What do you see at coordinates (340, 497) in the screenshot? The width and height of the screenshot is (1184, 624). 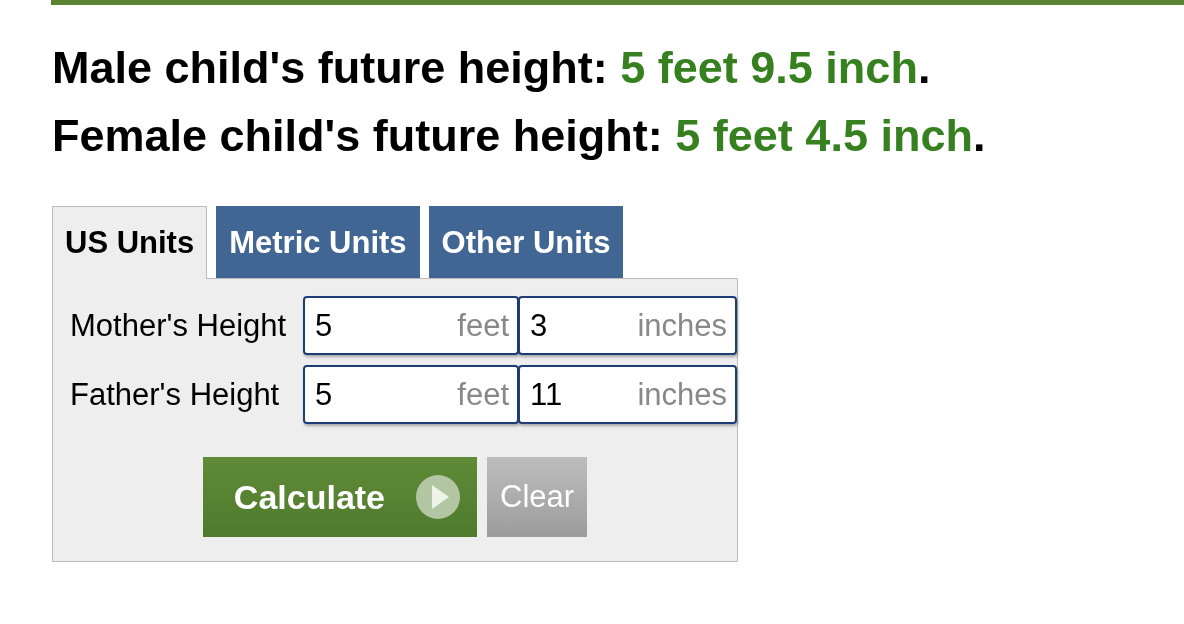 I see `calculate-button: Calculate` at bounding box center [340, 497].